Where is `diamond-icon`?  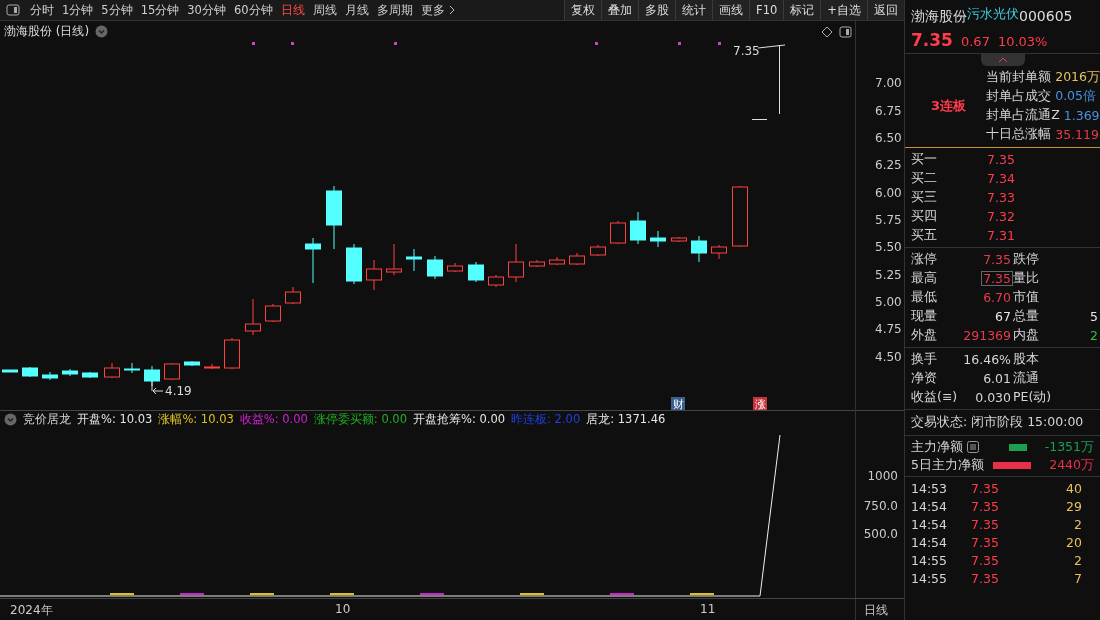 diamond-icon is located at coordinates (827, 31).